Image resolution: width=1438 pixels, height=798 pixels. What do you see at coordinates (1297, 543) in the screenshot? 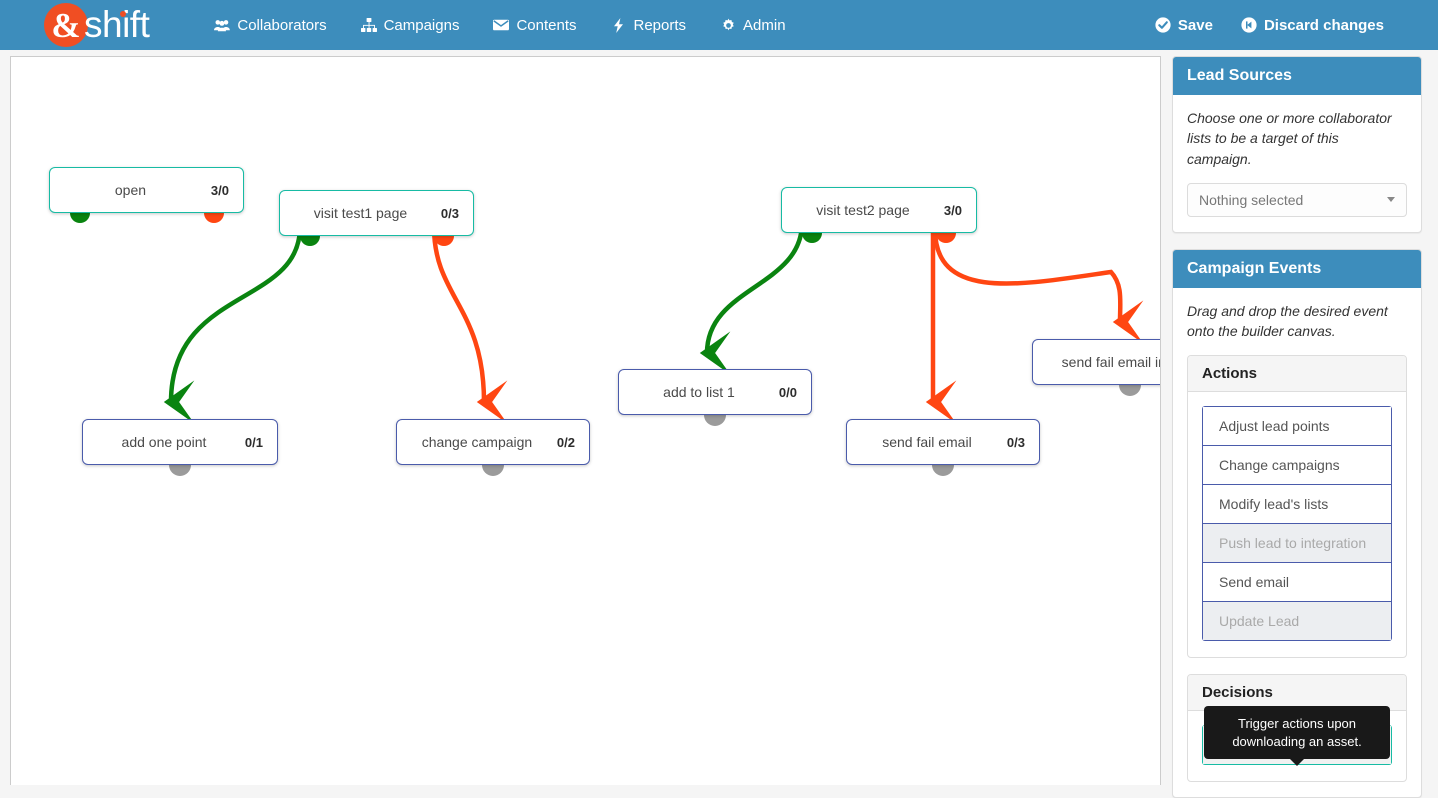
I see `event-item-push-lead-to-integration: Push lead to integration` at bounding box center [1297, 543].